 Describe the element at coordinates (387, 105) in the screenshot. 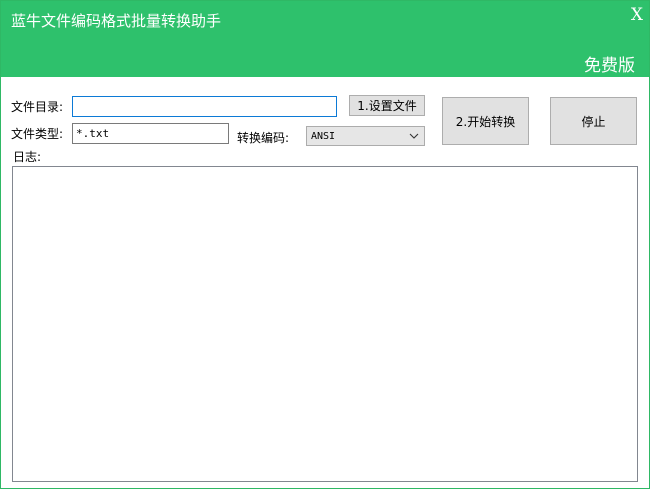

I see `set-file-button: 1.设置文件` at that location.